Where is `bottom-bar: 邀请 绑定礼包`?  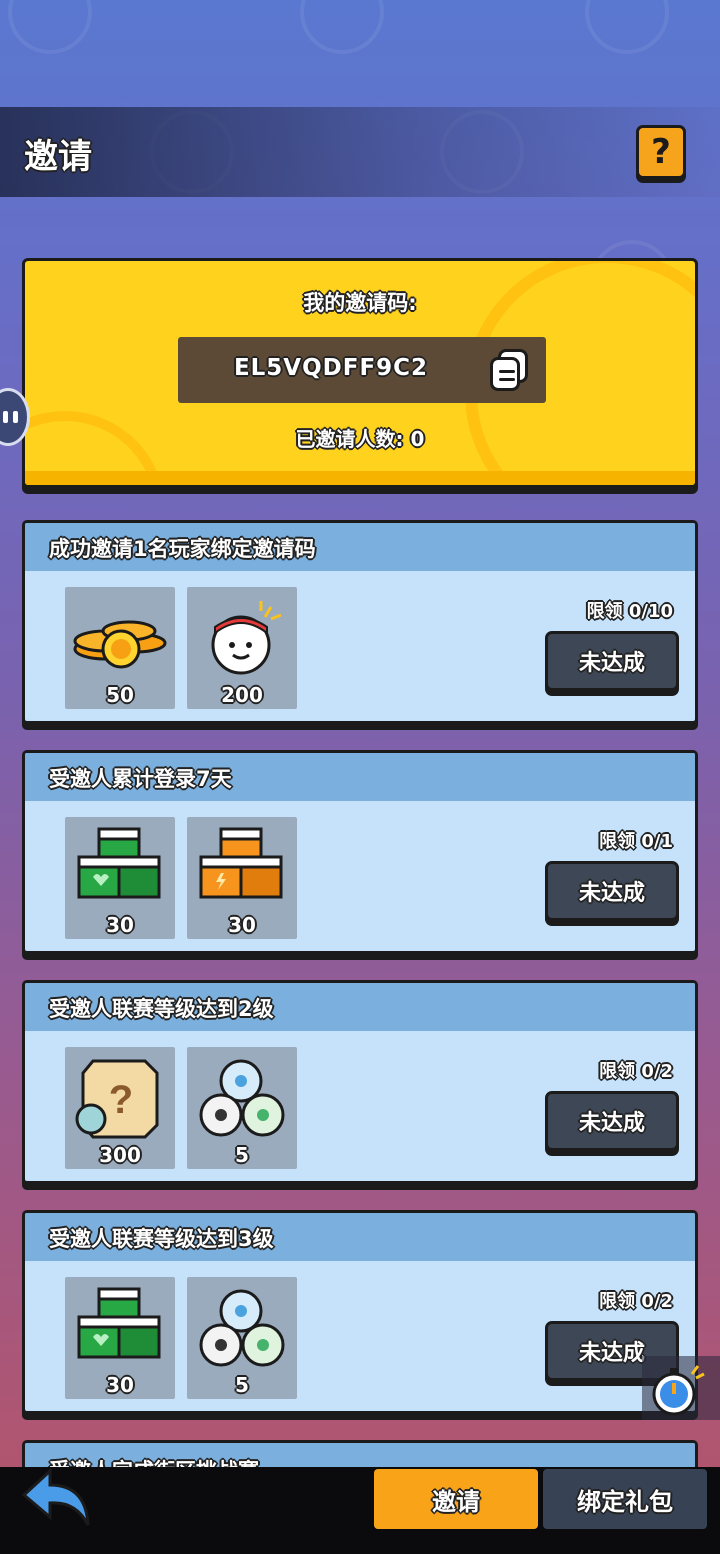 bottom-bar: 邀请 绑定礼包 is located at coordinates (360, 1510).